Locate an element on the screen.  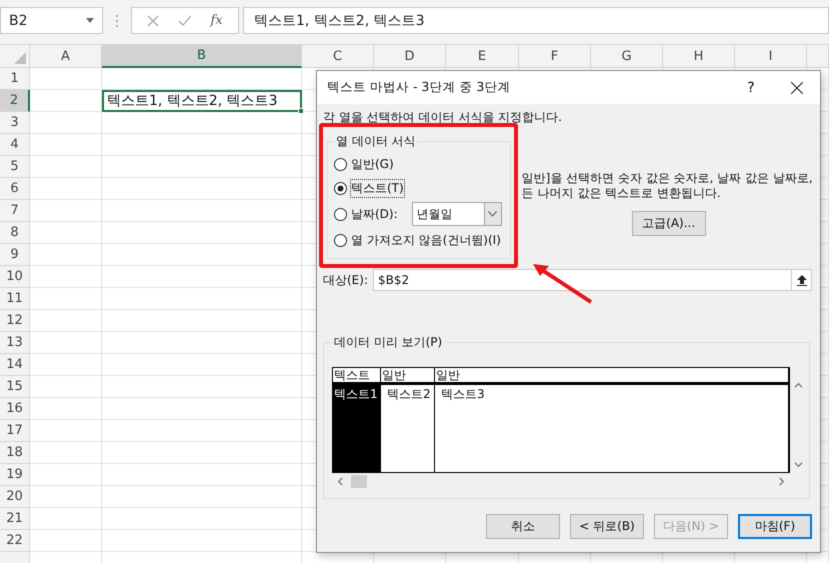
dialog-button: < 뒤로(B) is located at coordinates (607, 526).